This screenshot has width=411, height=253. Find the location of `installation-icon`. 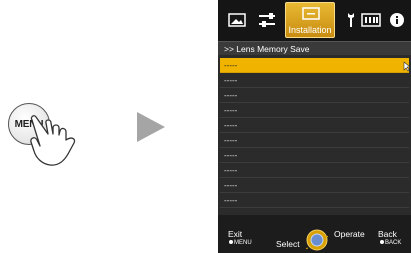

installation-icon is located at coordinates (311, 13).